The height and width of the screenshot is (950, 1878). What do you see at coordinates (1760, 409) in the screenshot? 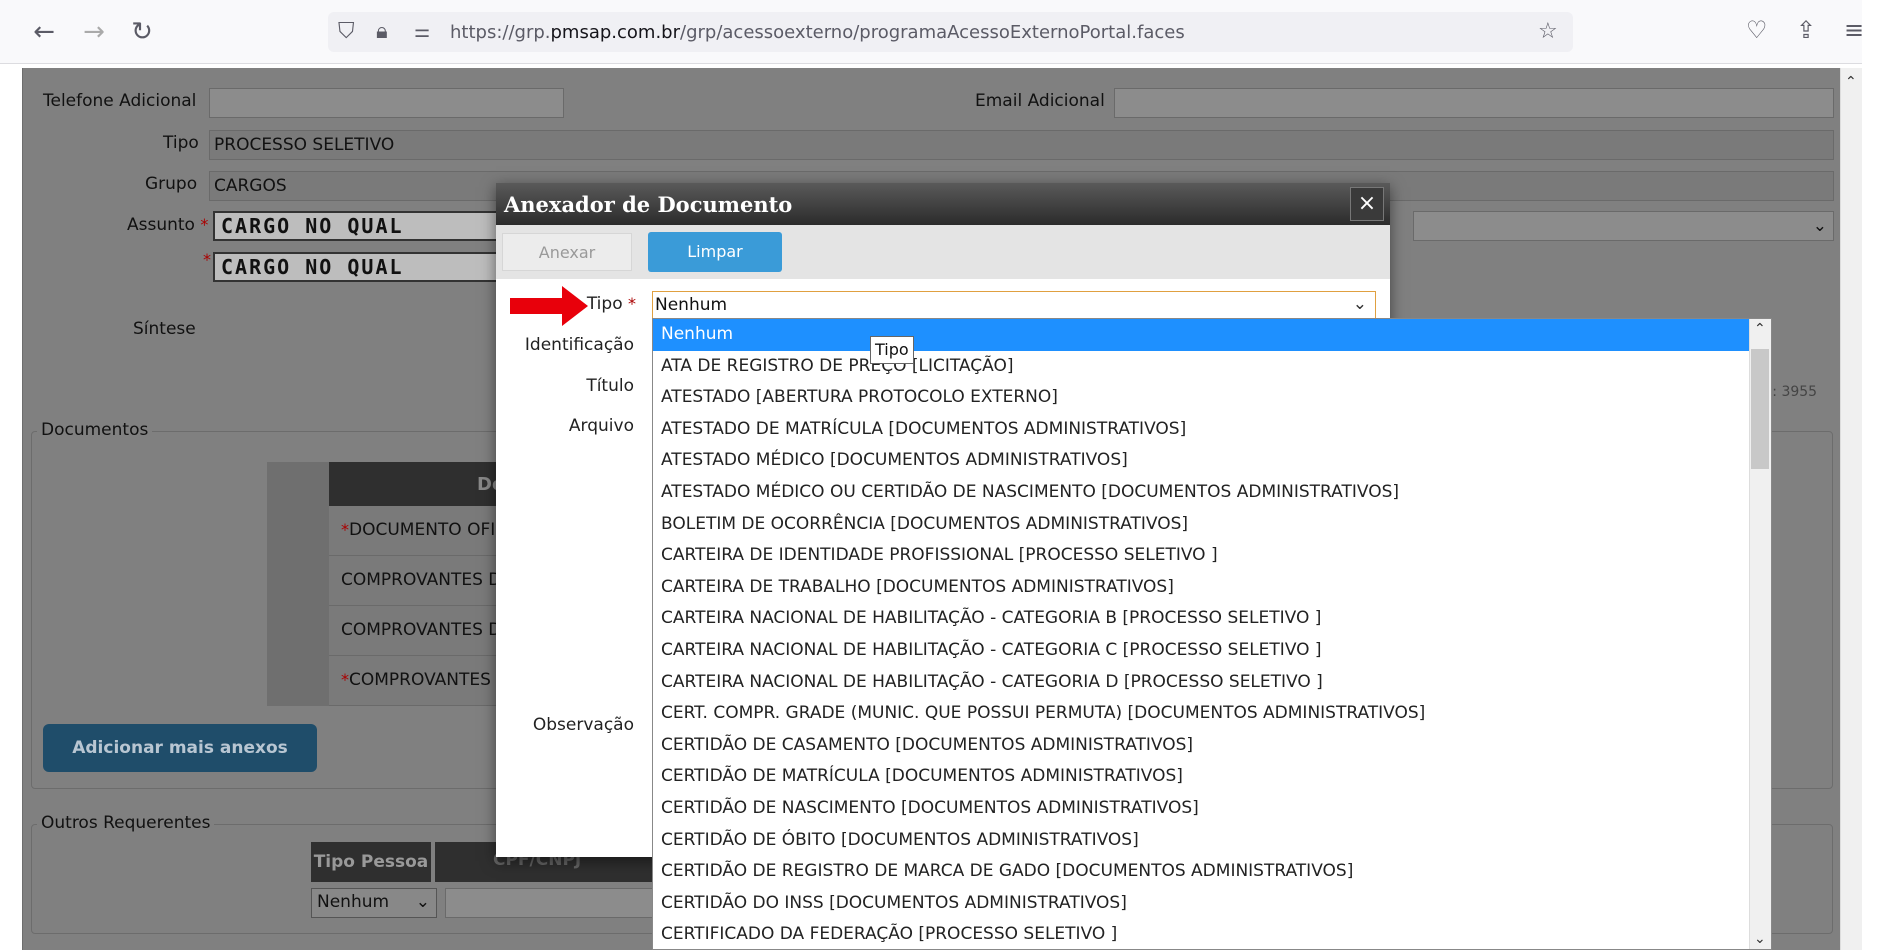
I see `scrollbar-thumb` at bounding box center [1760, 409].